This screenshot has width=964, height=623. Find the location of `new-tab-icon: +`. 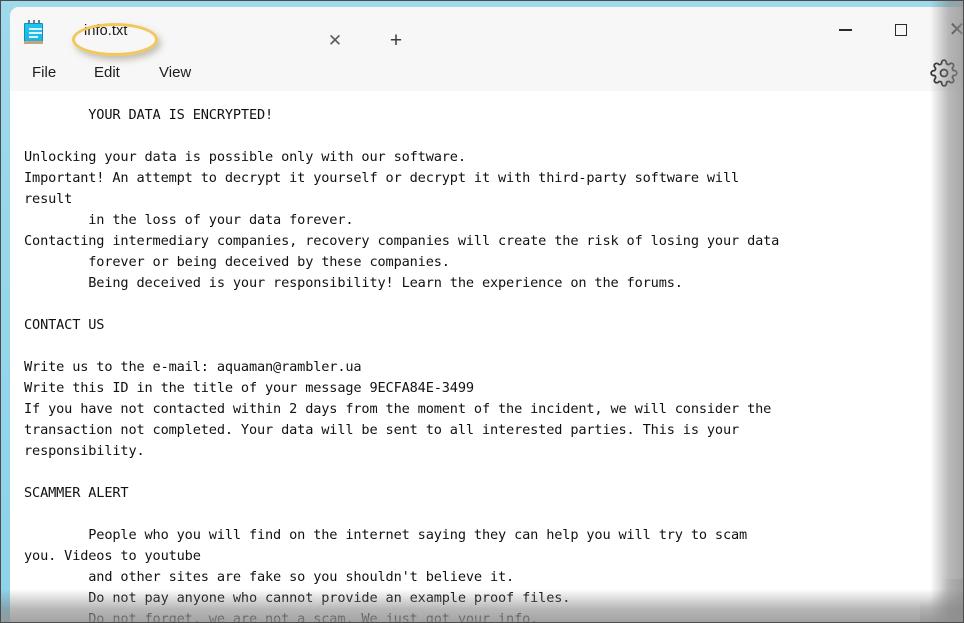

new-tab-icon: + is located at coordinates (396, 41).